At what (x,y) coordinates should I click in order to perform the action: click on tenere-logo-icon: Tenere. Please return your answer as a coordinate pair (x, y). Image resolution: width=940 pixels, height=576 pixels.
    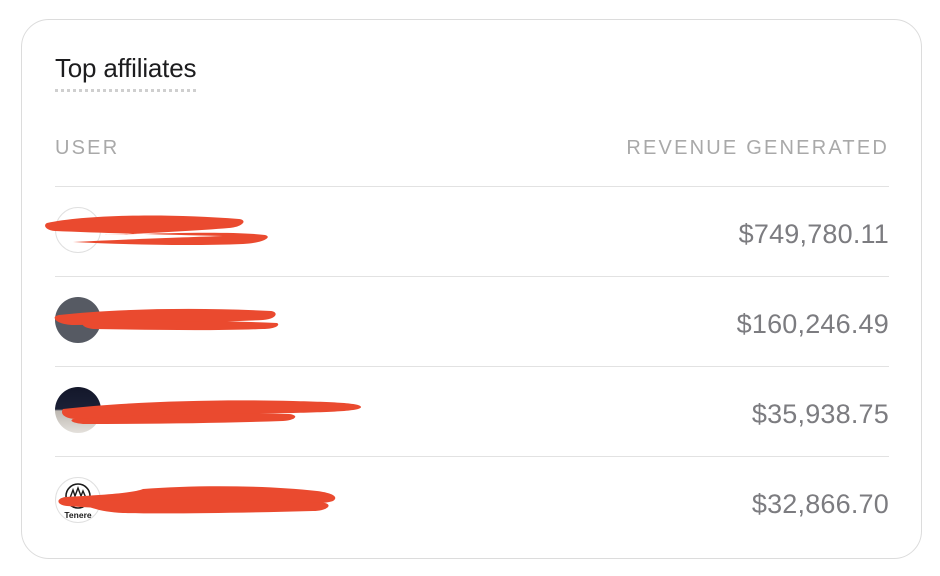
    Looking at the image, I should click on (78, 501).